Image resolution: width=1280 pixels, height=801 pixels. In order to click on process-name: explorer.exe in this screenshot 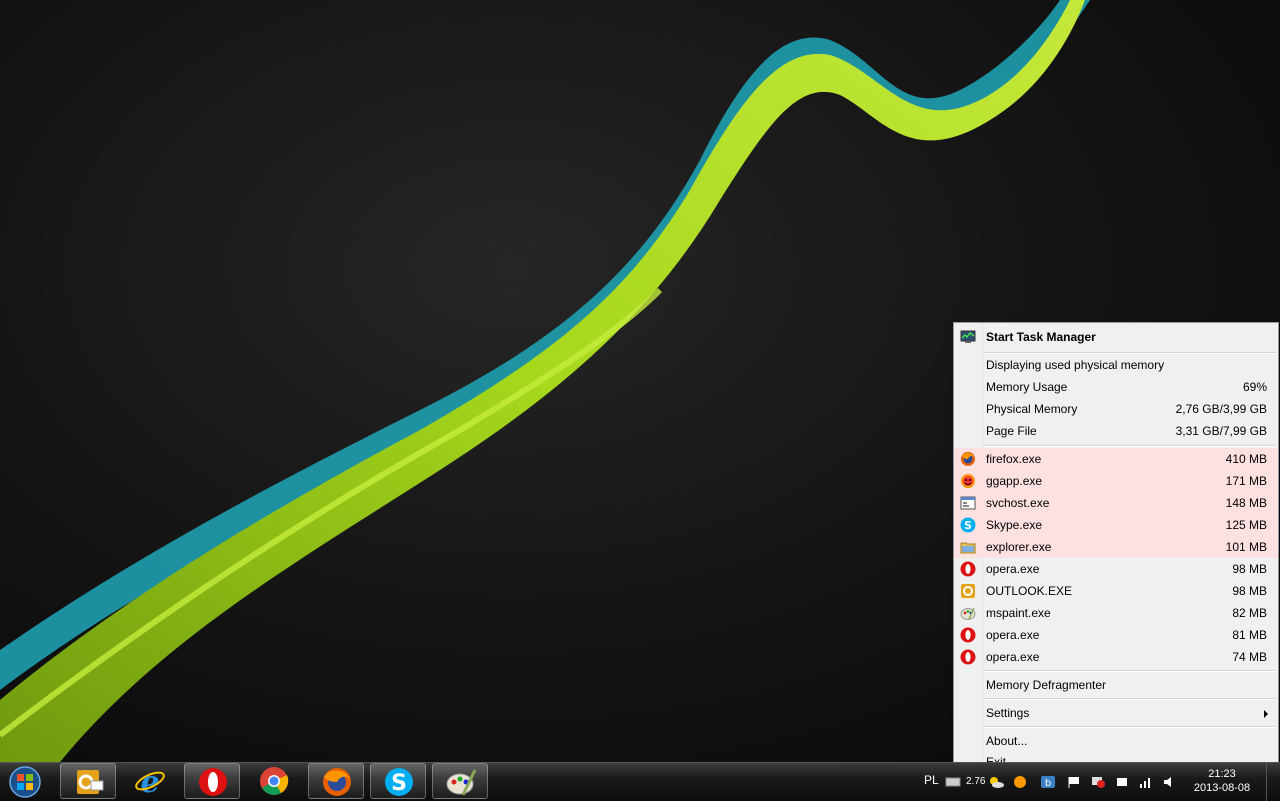, I will do `click(1019, 547)`.